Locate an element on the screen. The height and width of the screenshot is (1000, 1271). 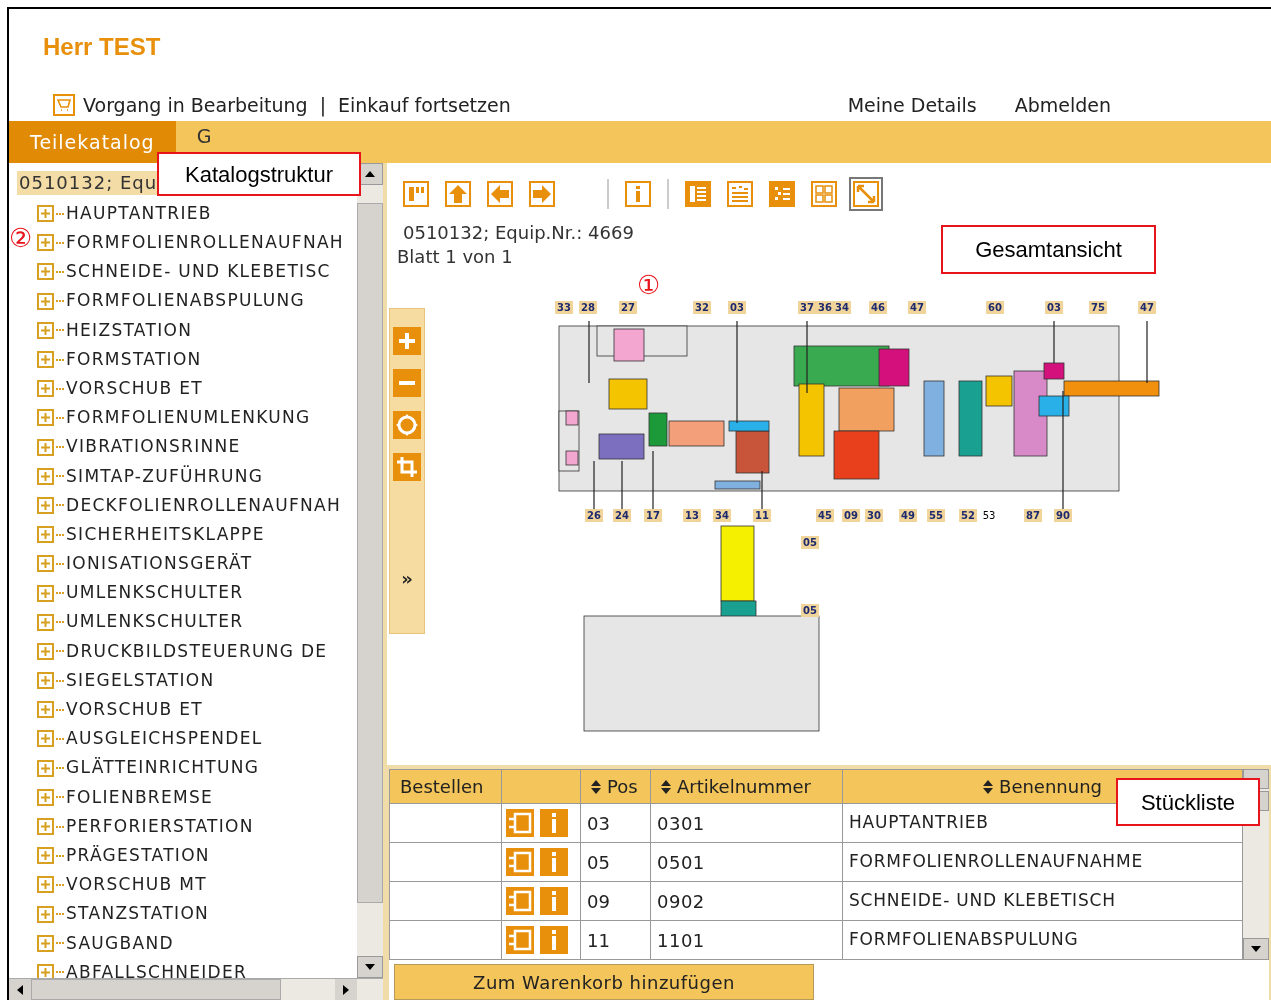
tab: G is located at coordinates (204, 136).